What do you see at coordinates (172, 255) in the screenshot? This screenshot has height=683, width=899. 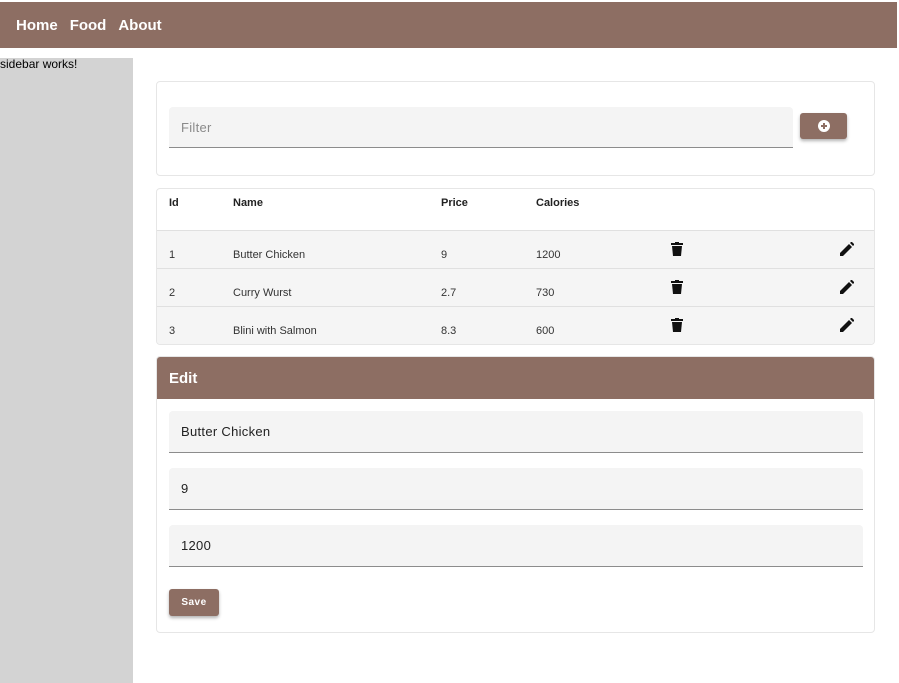 I see `cell-id: 1` at bounding box center [172, 255].